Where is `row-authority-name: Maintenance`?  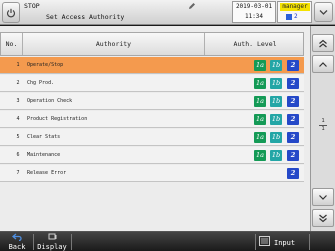
row-authority-name: Maintenance is located at coordinates (44, 155).